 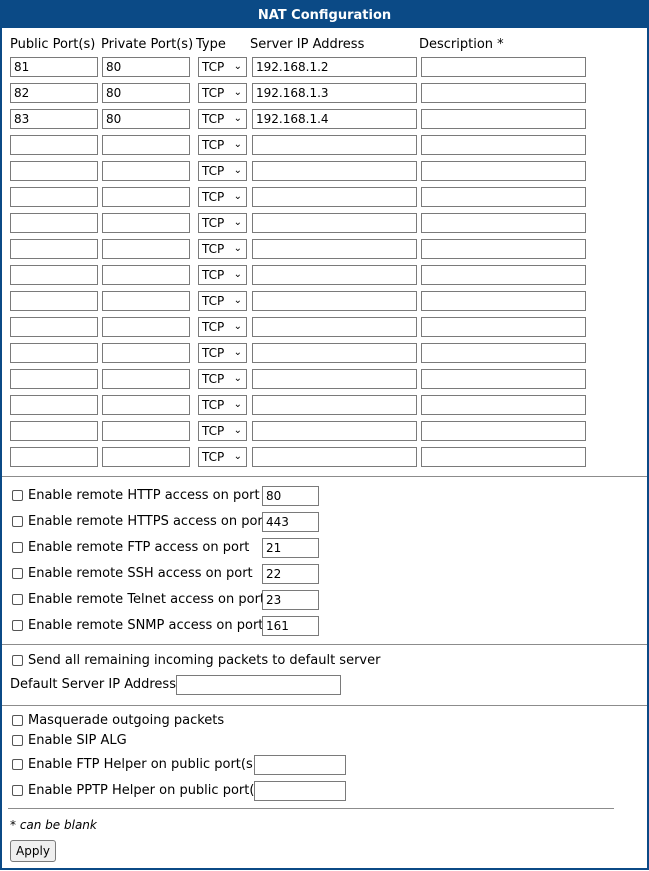 What do you see at coordinates (300, 791) in the screenshot?
I see `pptp-helper-ports-field` at bounding box center [300, 791].